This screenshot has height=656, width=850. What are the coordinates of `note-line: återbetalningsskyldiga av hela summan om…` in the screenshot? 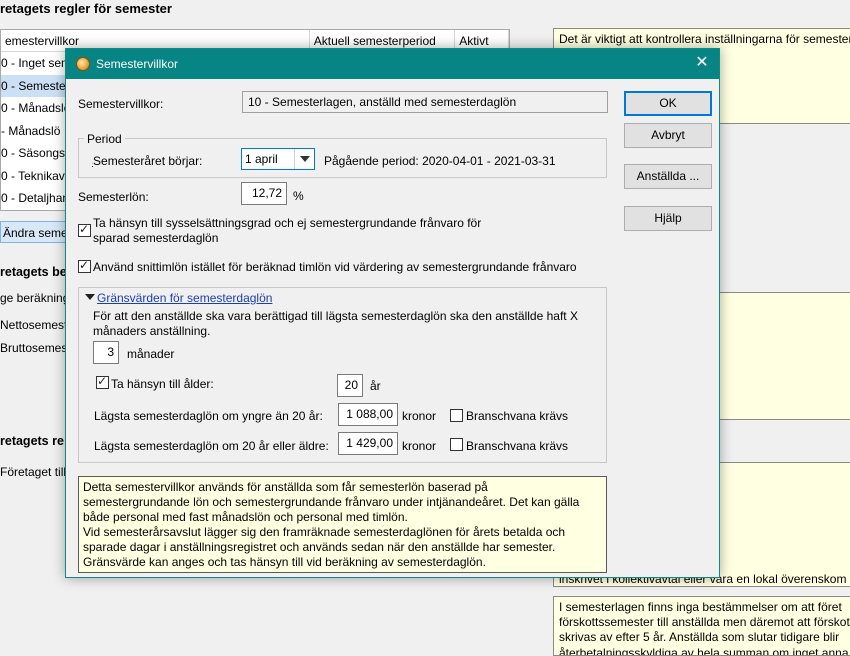 It's located at (704, 650).